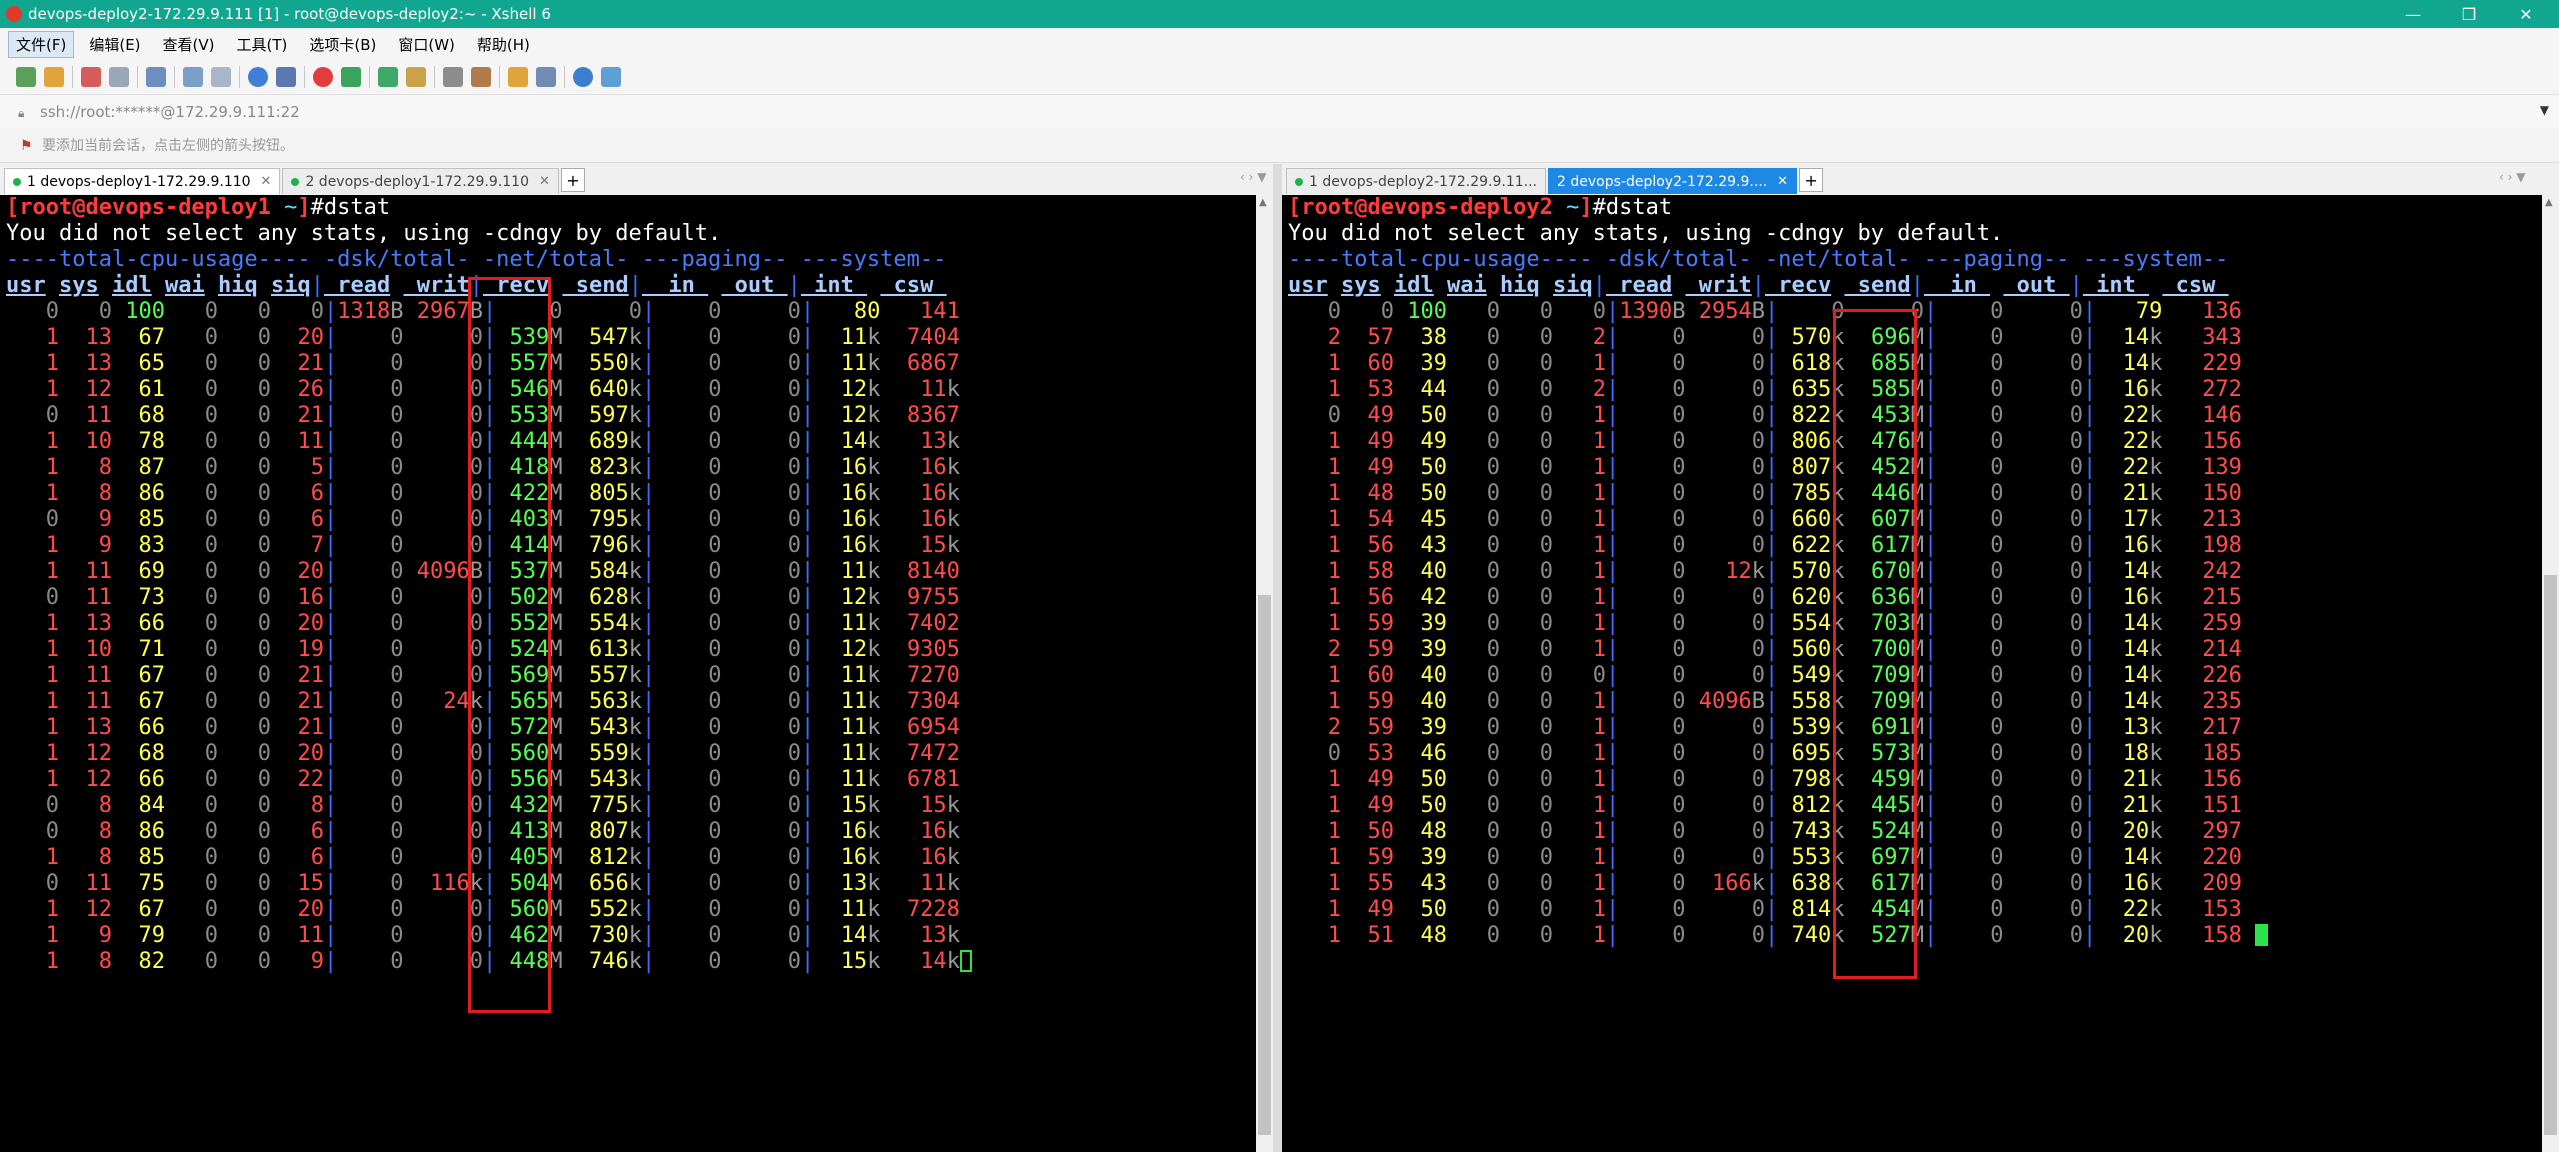 This screenshot has height=1152, width=2559. I want to click on menu-help: 帮助(H), so click(503, 44).